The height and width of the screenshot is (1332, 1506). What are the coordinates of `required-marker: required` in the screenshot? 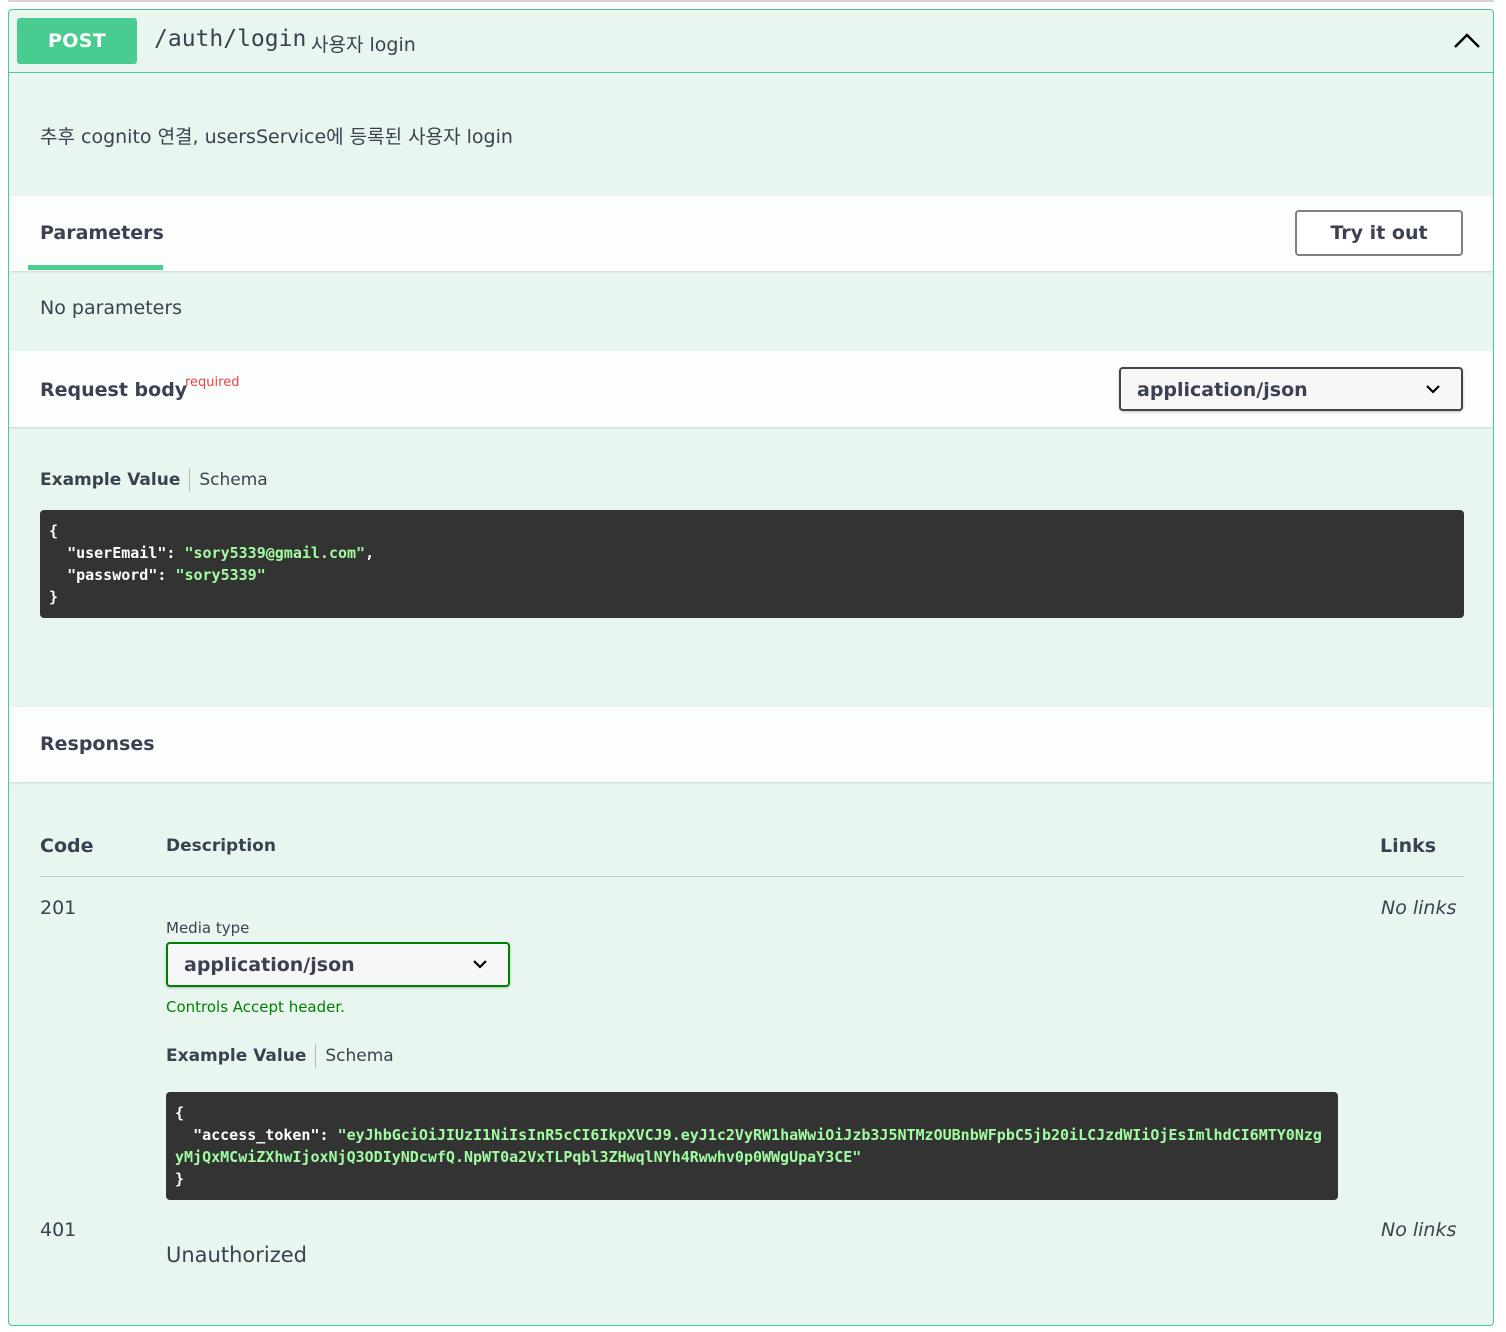 It's located at (212, 382).